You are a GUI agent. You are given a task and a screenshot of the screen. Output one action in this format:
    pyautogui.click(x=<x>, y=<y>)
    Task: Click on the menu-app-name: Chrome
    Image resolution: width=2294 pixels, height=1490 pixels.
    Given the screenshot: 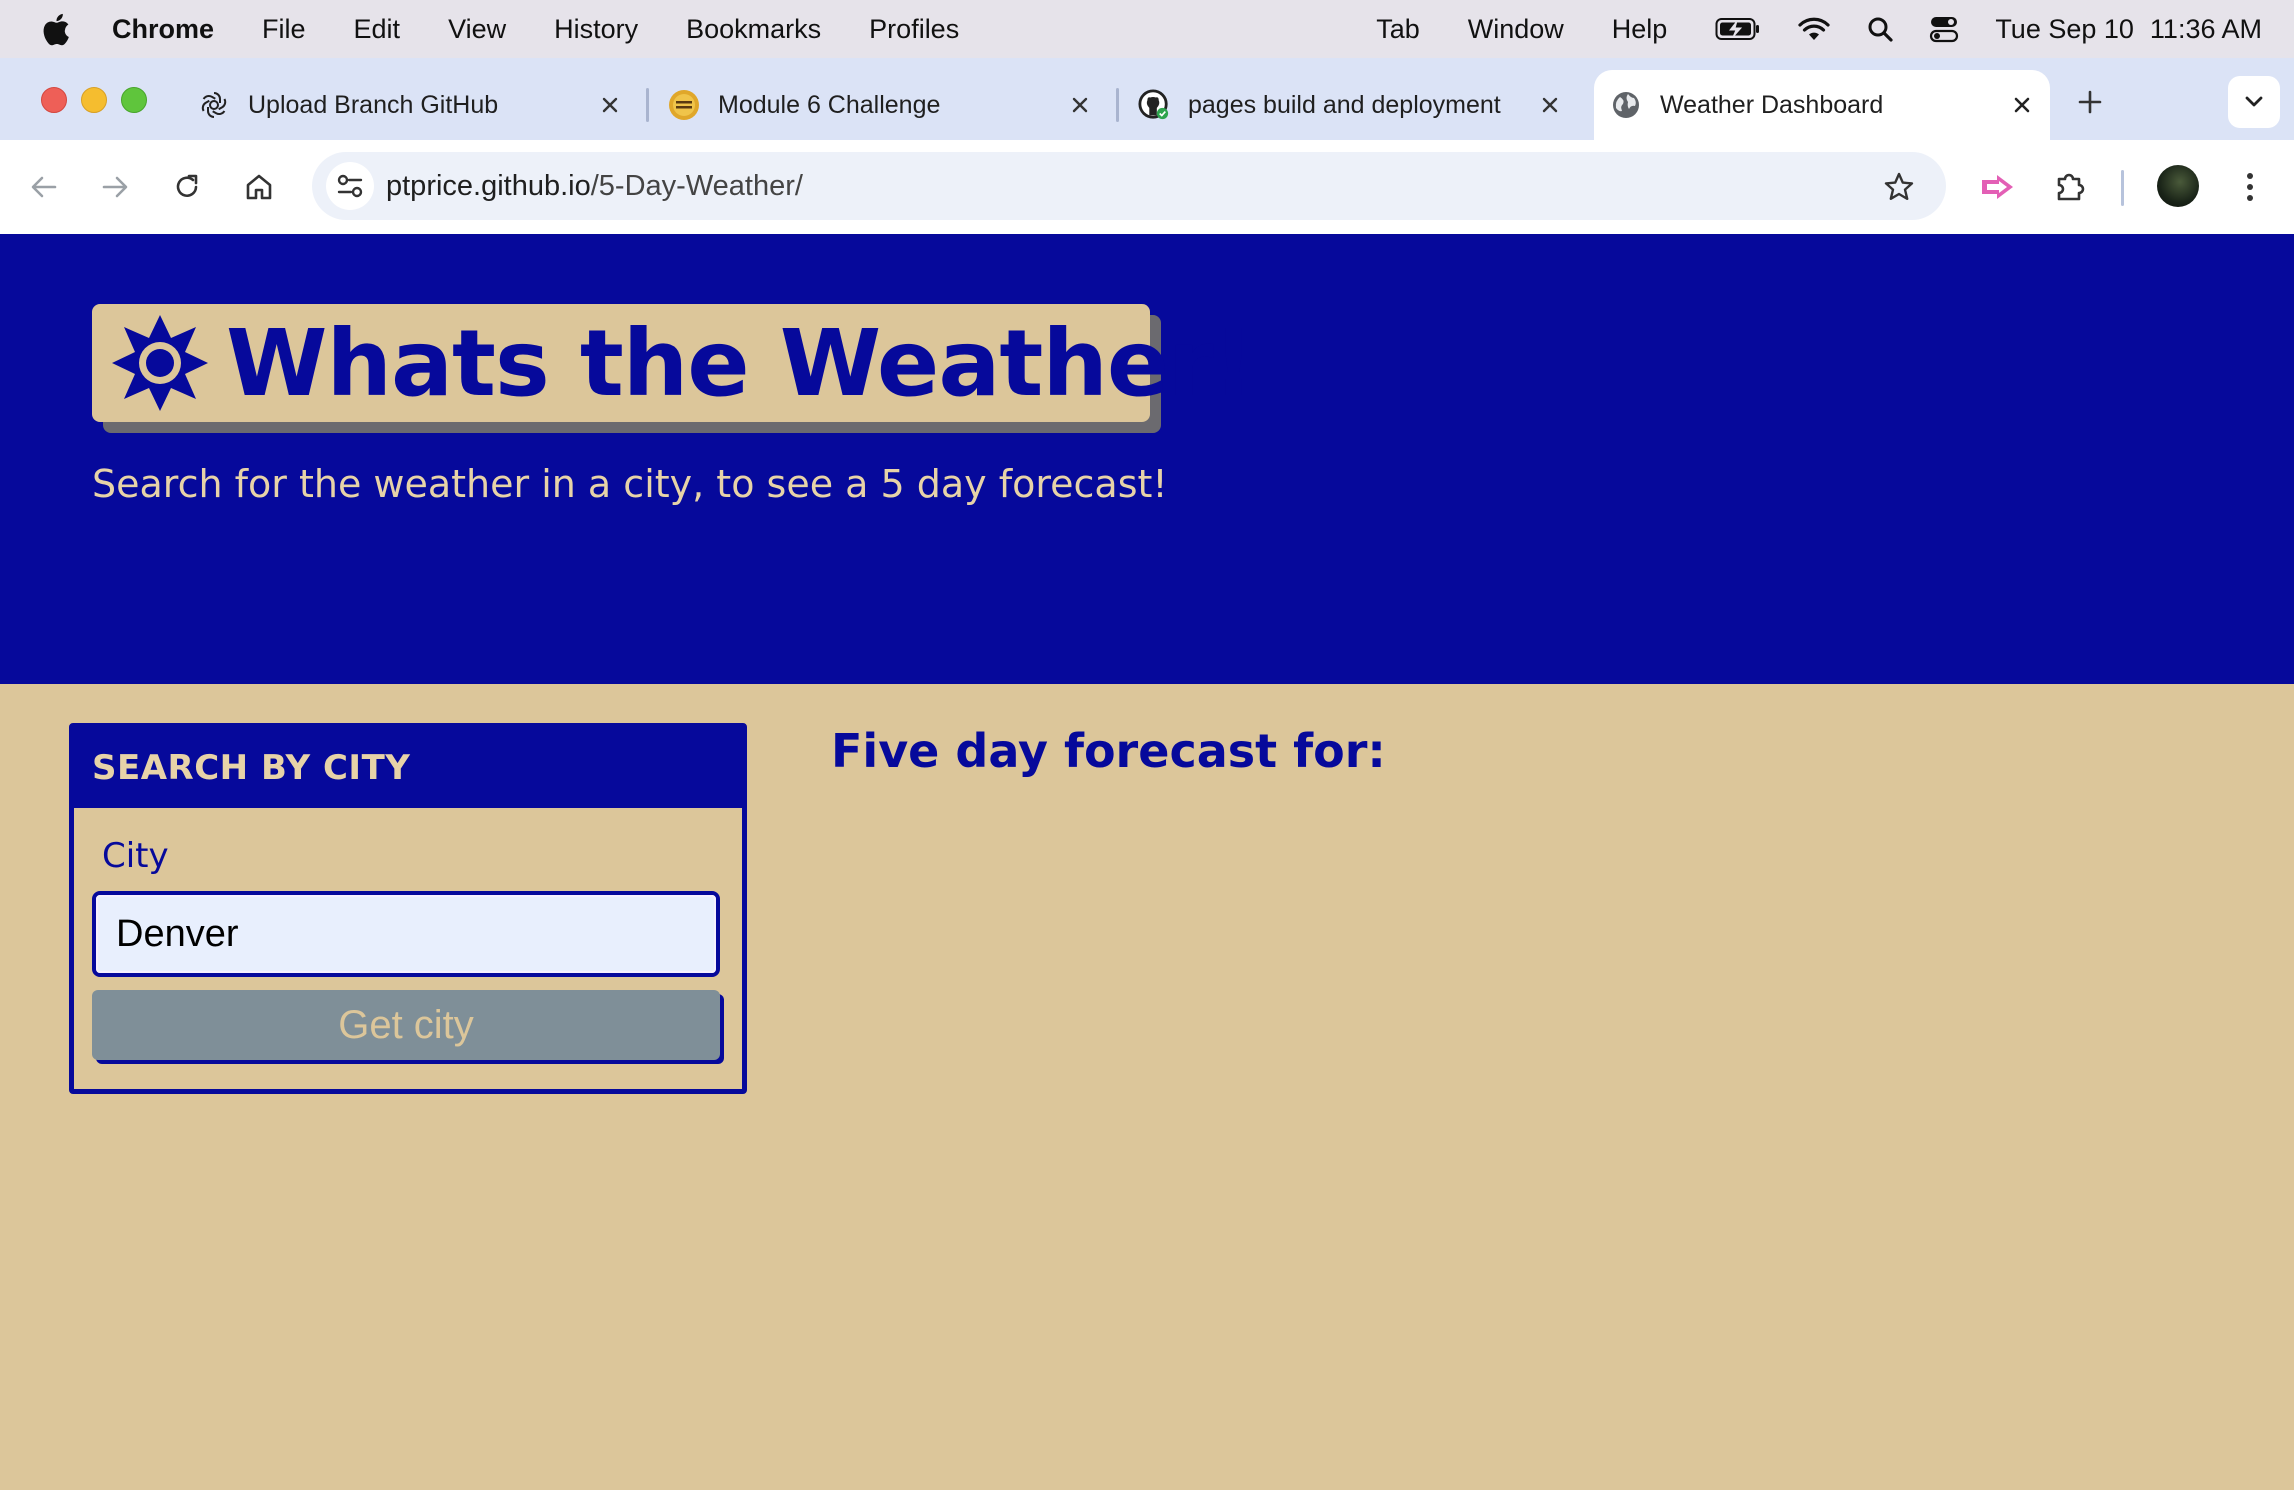 What is the action you would take?
    pyautogui.click(x=163, y=29)
    